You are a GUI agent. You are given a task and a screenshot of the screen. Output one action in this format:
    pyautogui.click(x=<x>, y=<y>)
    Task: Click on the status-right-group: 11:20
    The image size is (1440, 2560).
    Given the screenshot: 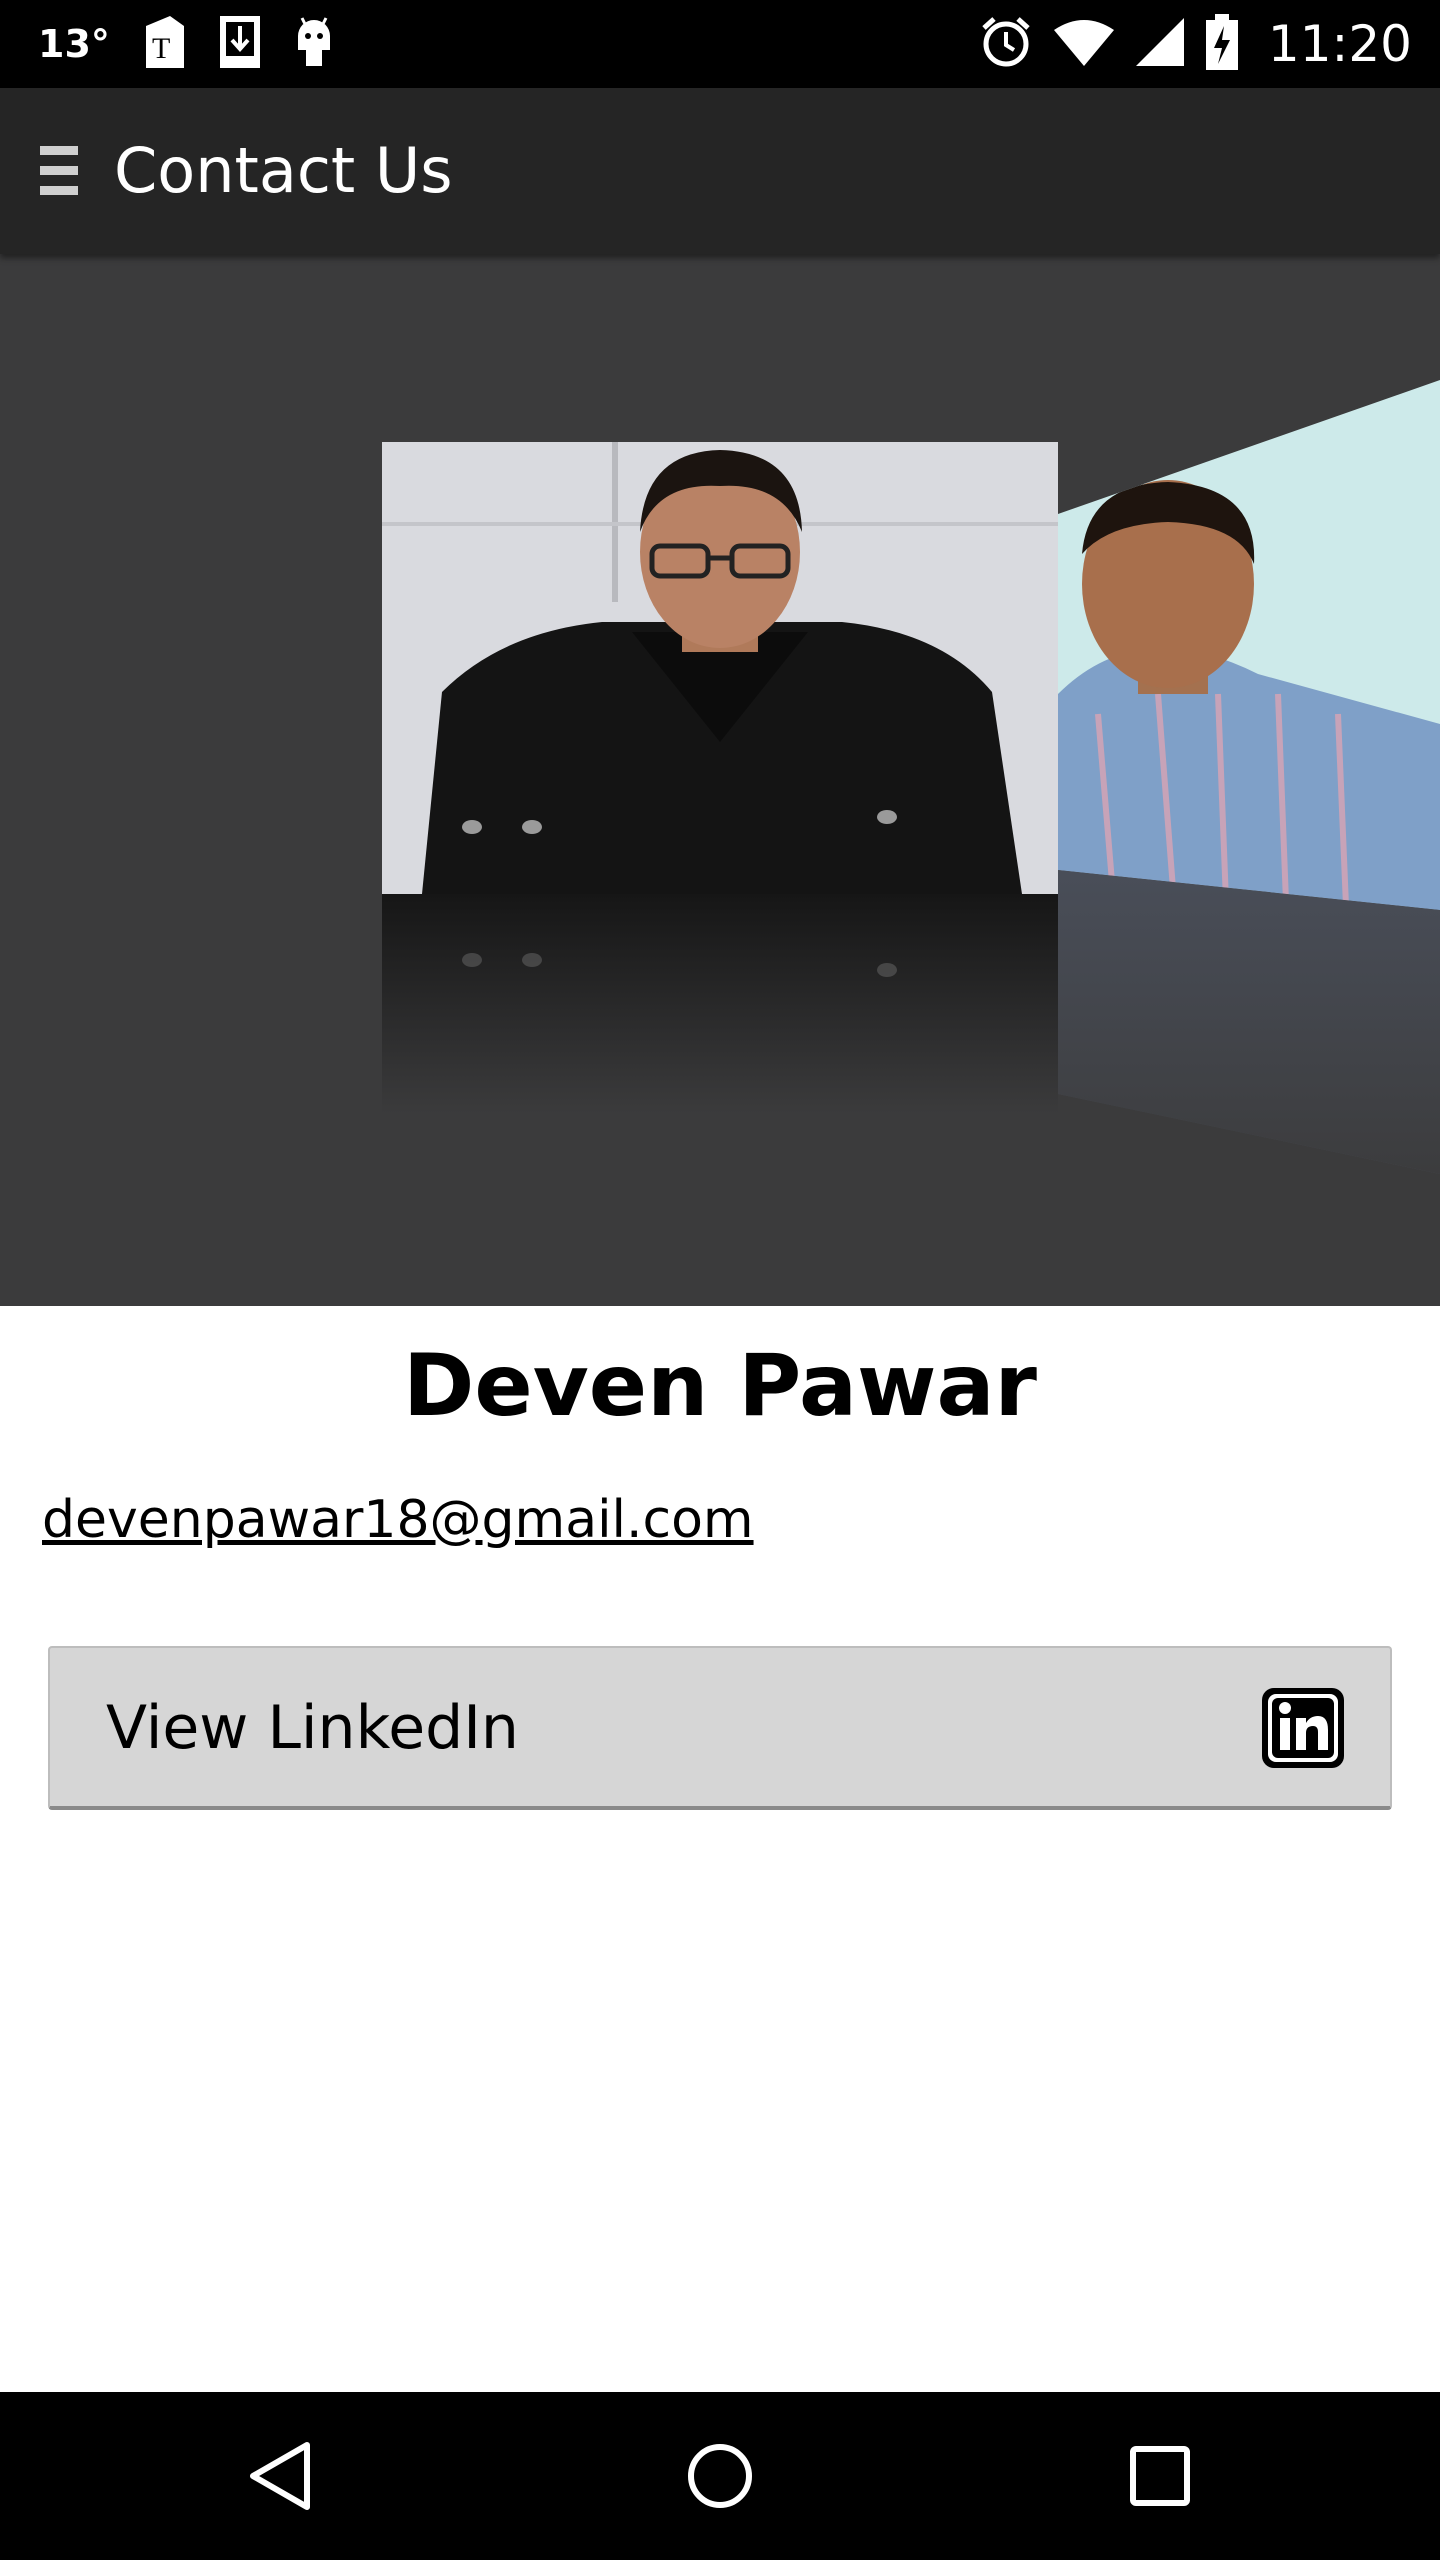 What is the action you would take?
    pyautogui.click(x=1195, y=44)
    